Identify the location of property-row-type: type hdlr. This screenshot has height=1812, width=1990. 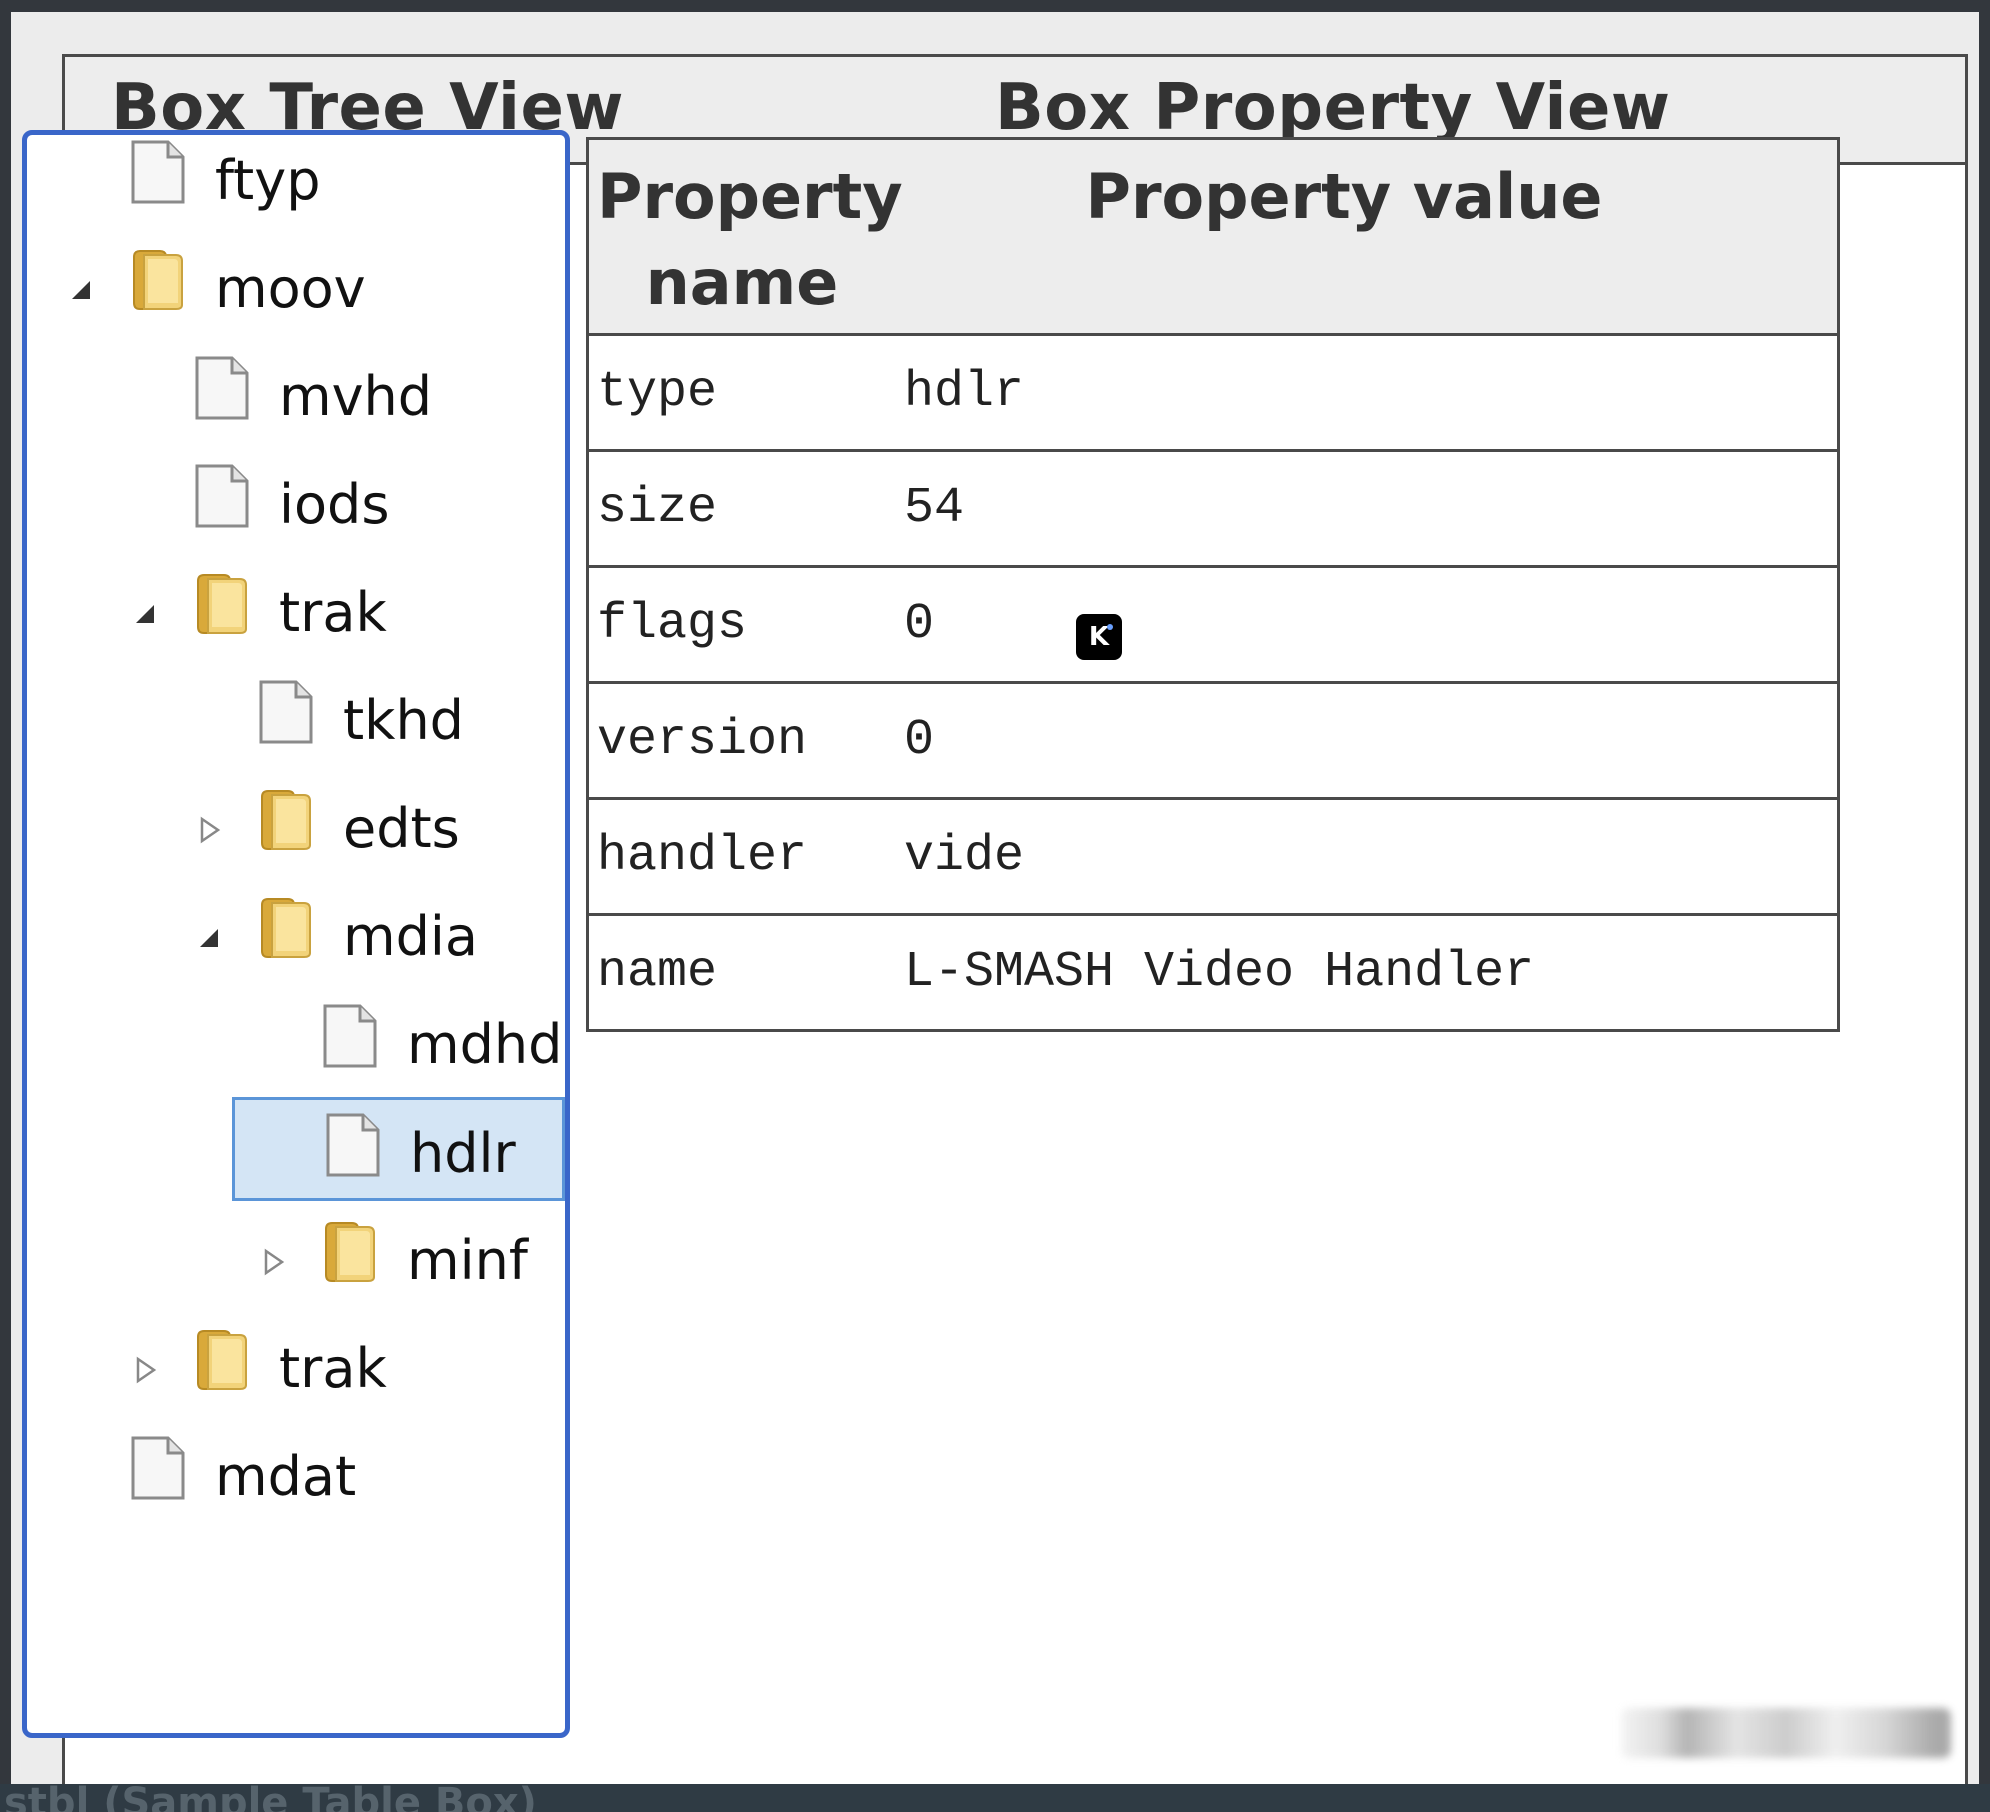
(1213, 394).